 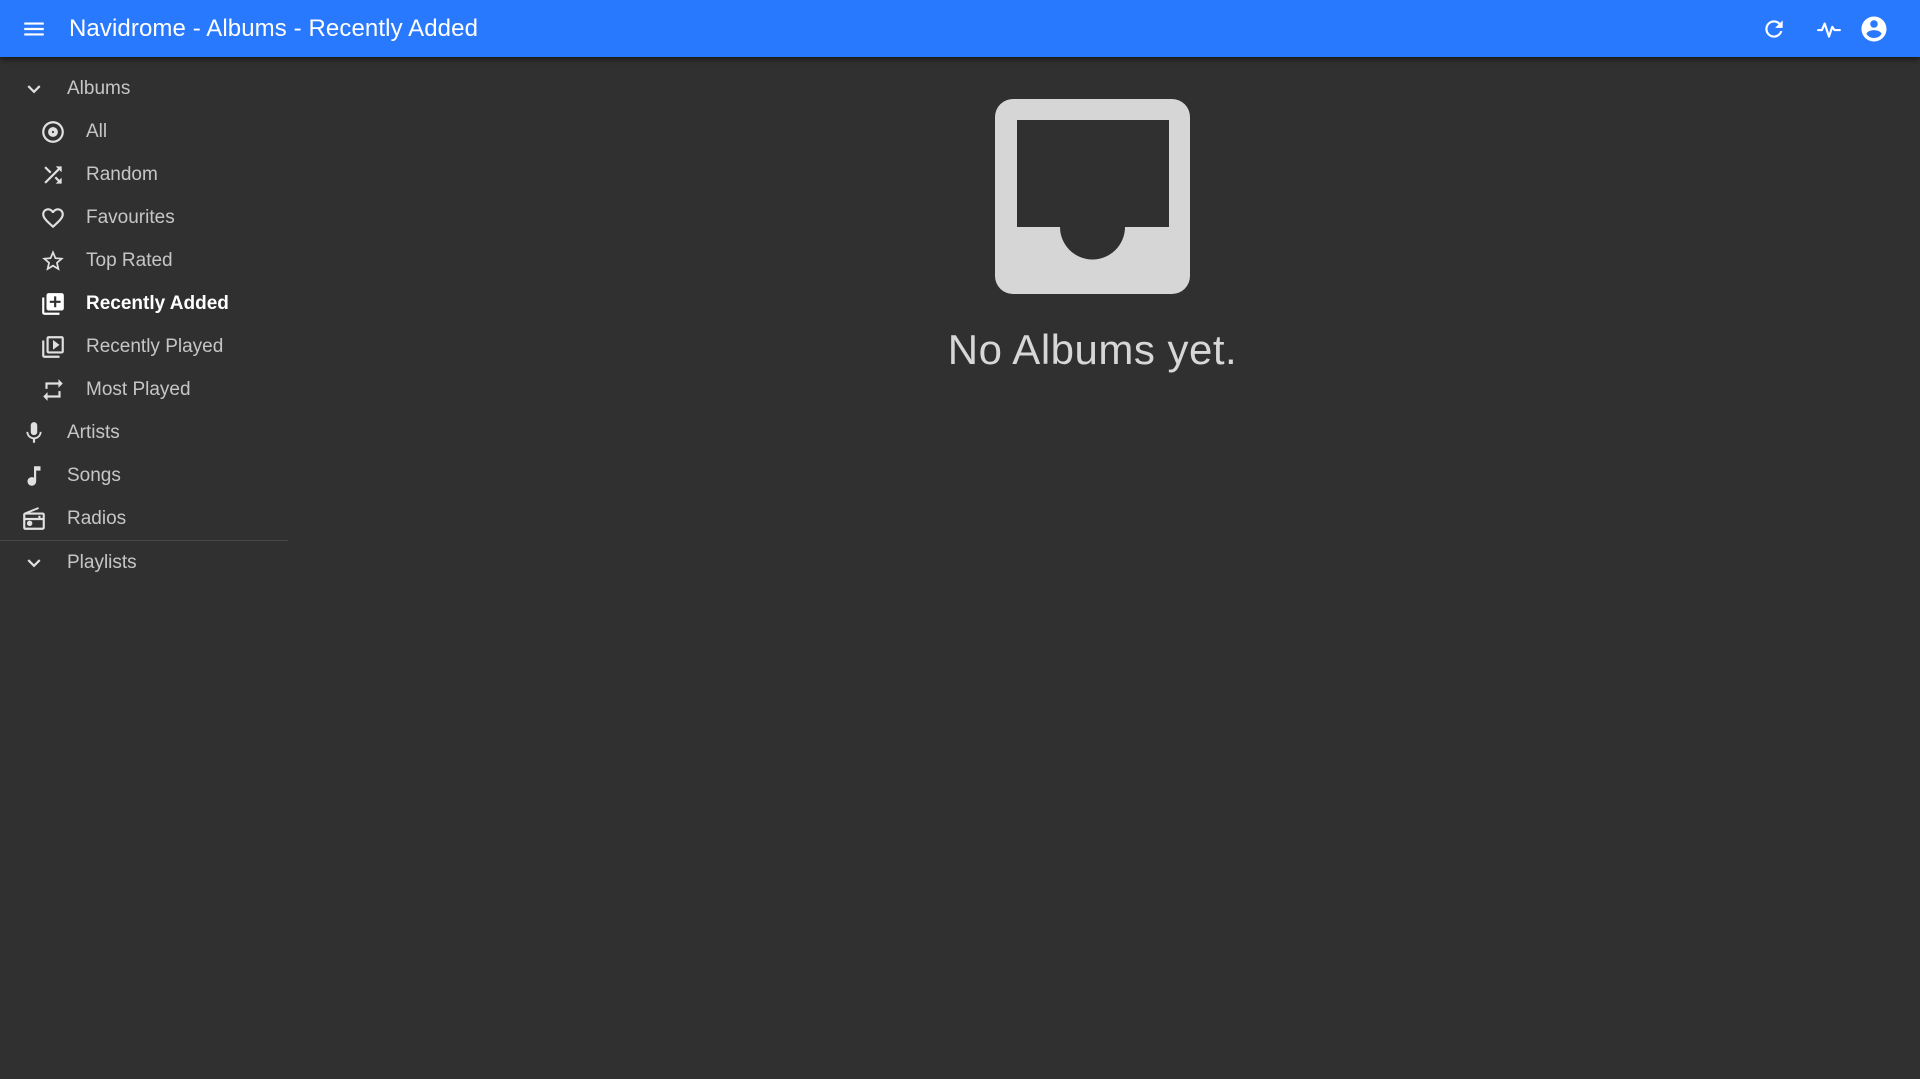 What do you see at coordinates (94, 475) in the screenshot?
I see `sidebar-item-label: Songs` at bounding box center [94, 475].